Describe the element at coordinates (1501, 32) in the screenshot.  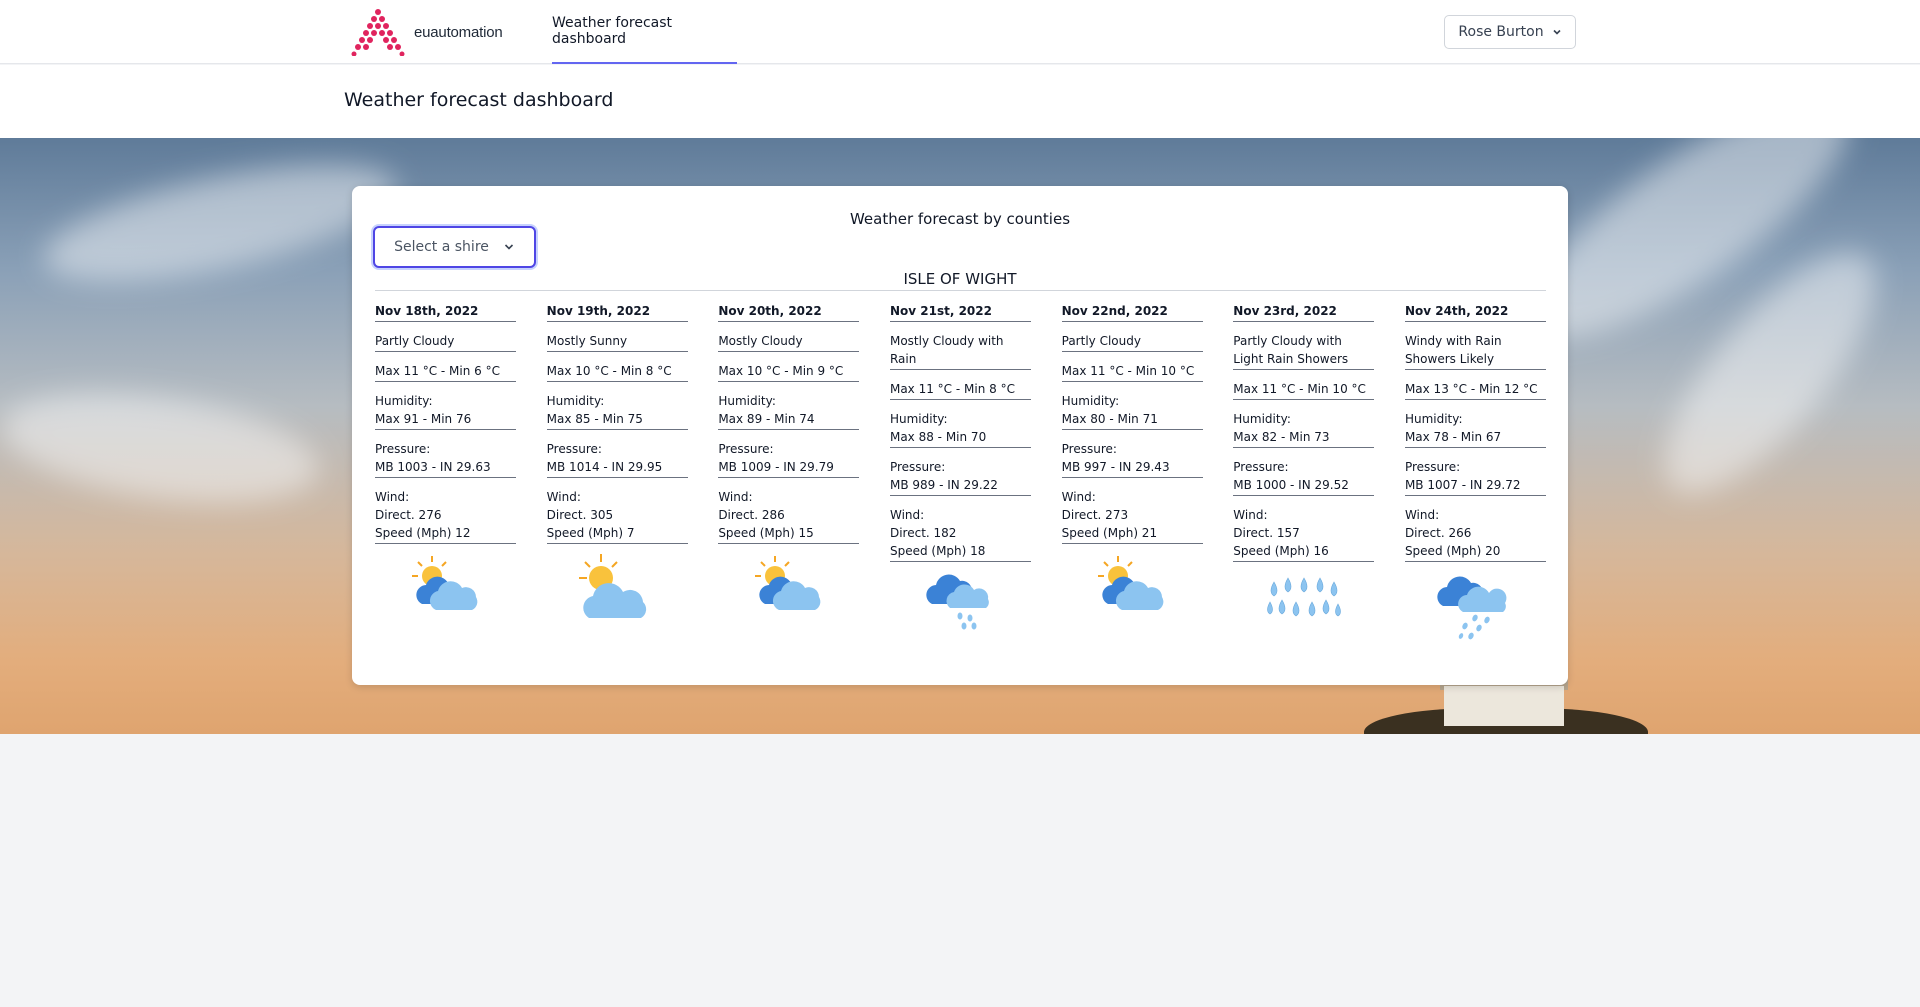
I see `user-name: Rose Burton` at that location.